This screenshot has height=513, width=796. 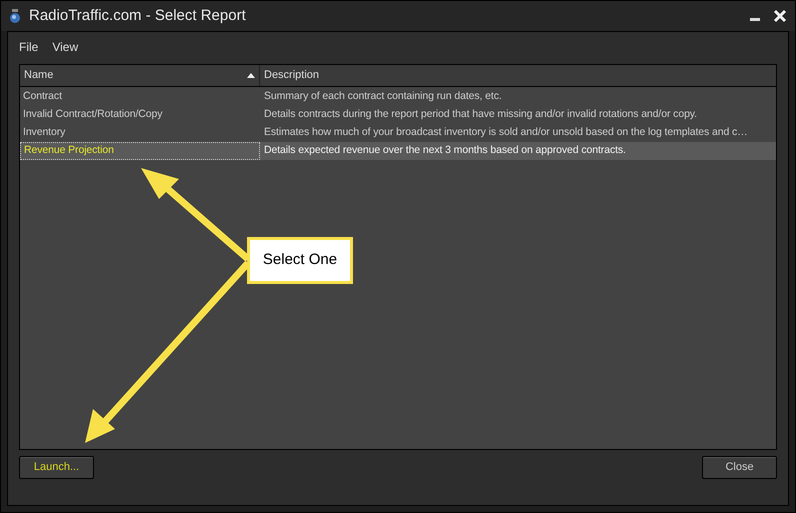 I want to click on close-icon, so click(x=780, y=16).